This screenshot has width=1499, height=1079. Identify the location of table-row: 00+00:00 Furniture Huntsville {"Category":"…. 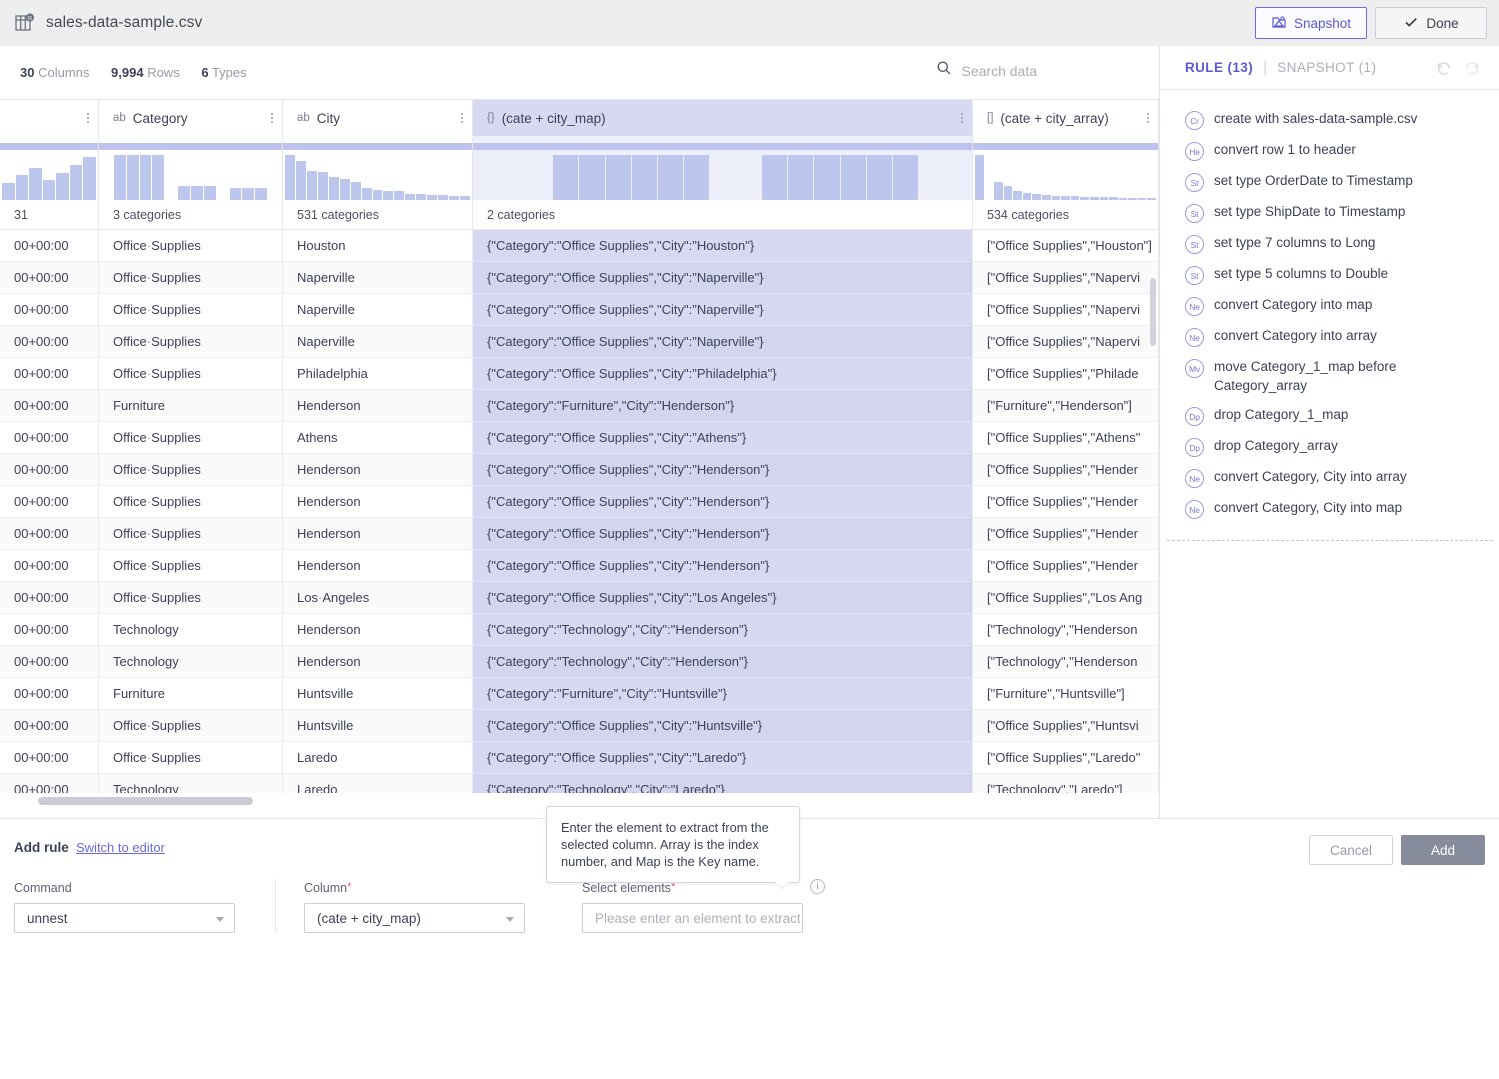
(579, 694).